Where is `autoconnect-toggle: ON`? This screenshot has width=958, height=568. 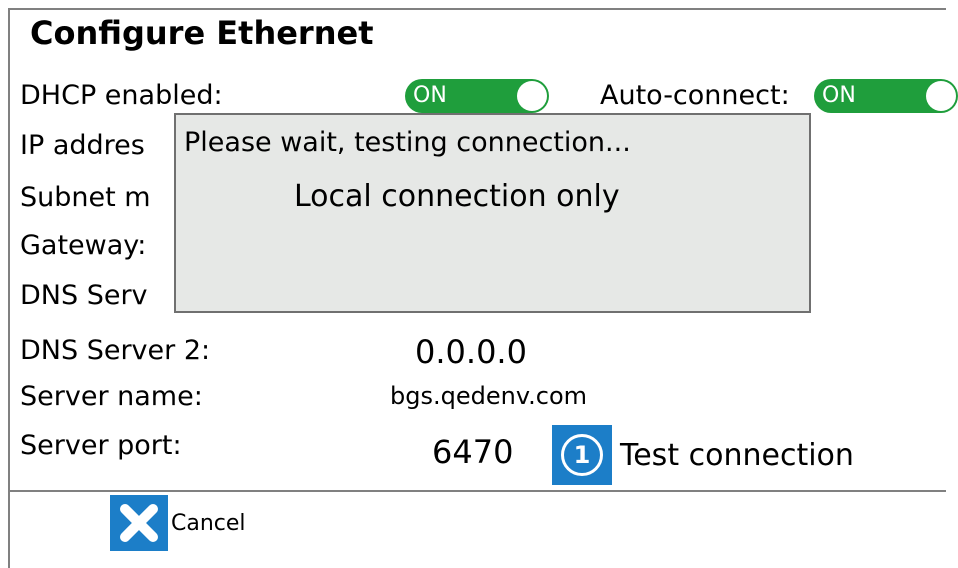
autoconnect-toggle: ON is located at coordinates (886, 96).